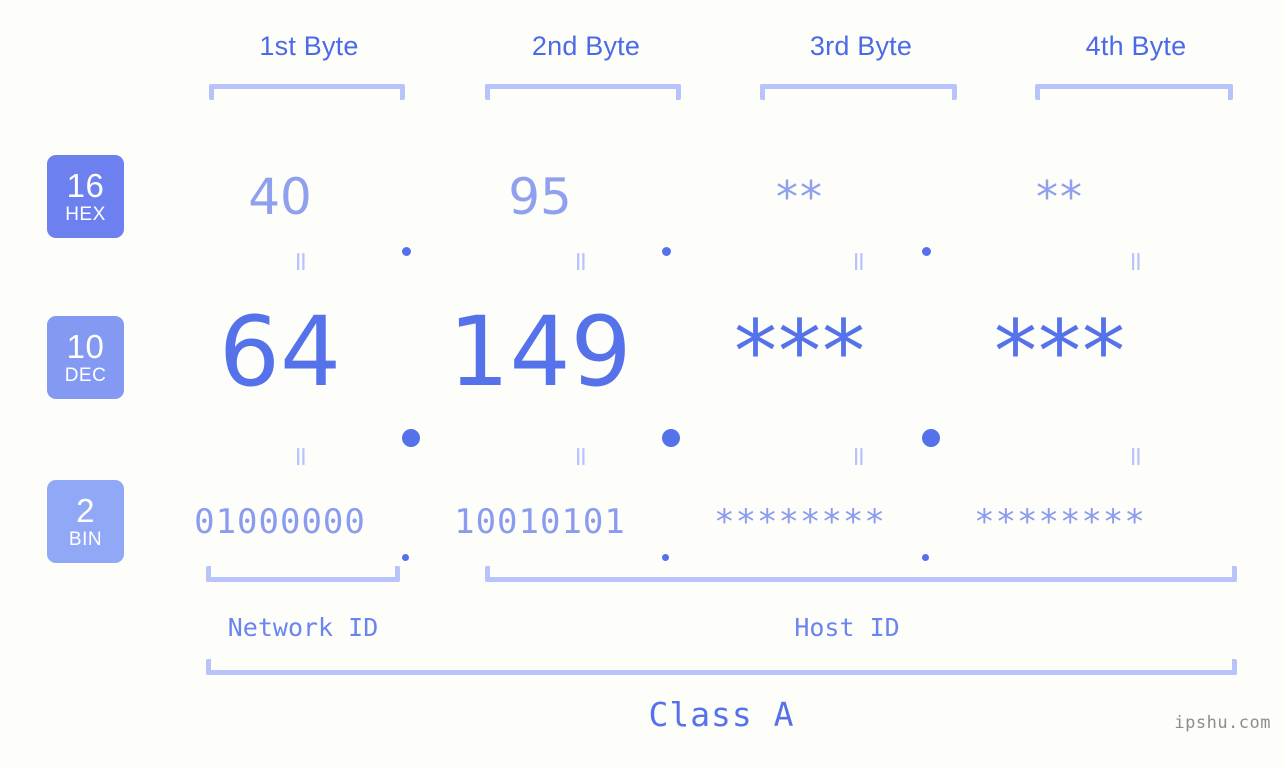  Describe the element at coordinates (800, 522) in the screenshot. I see `bin-byte-3: ********` at that location.